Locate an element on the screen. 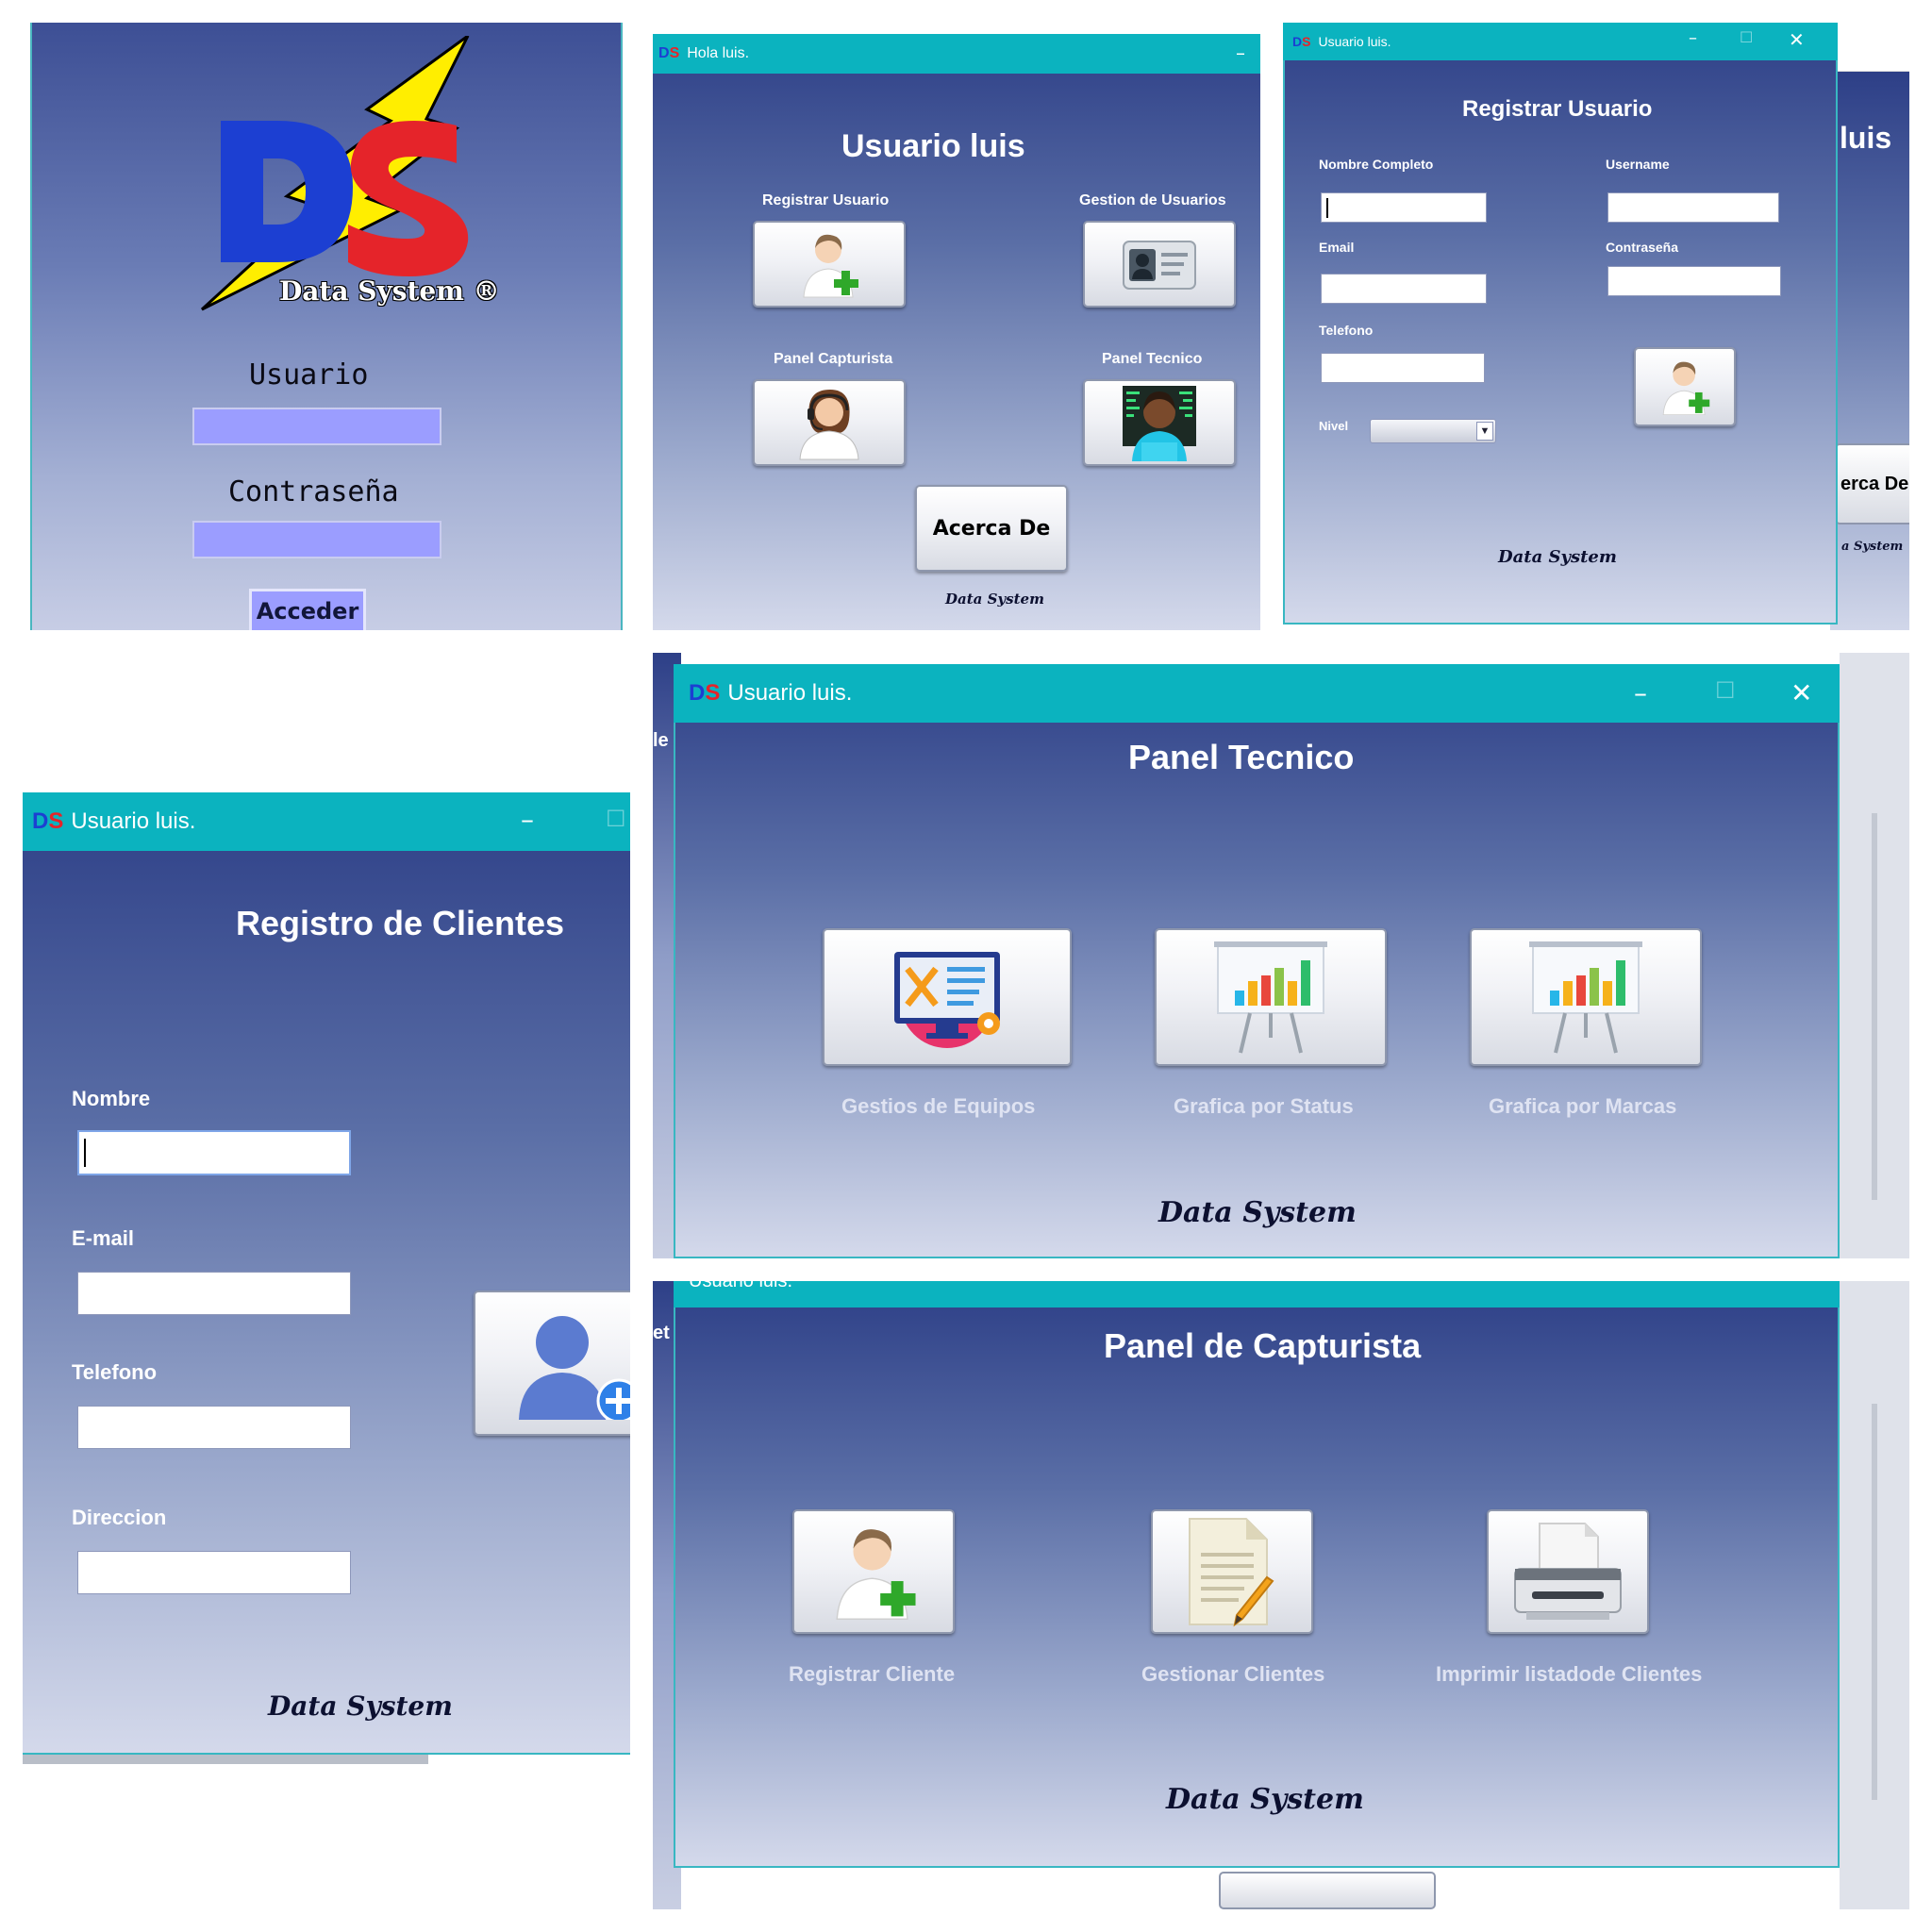 The width and height of the screenshot is (1932, 1932). manage-users-button is located at coordinates (1160, 264).